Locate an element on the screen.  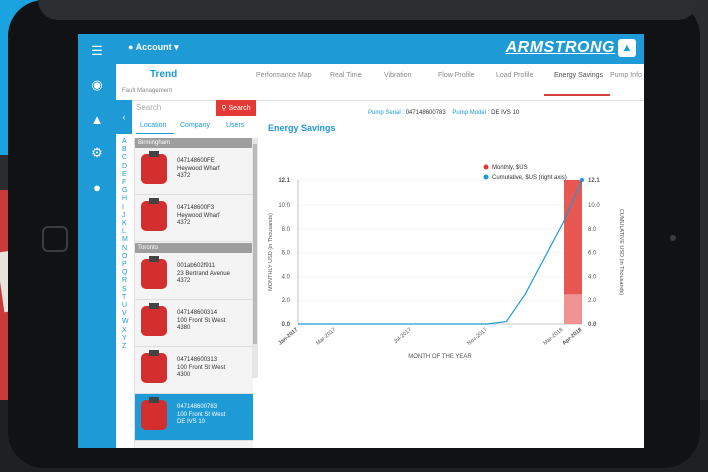
search-button-label: Search is located at coordinates (239, 108).